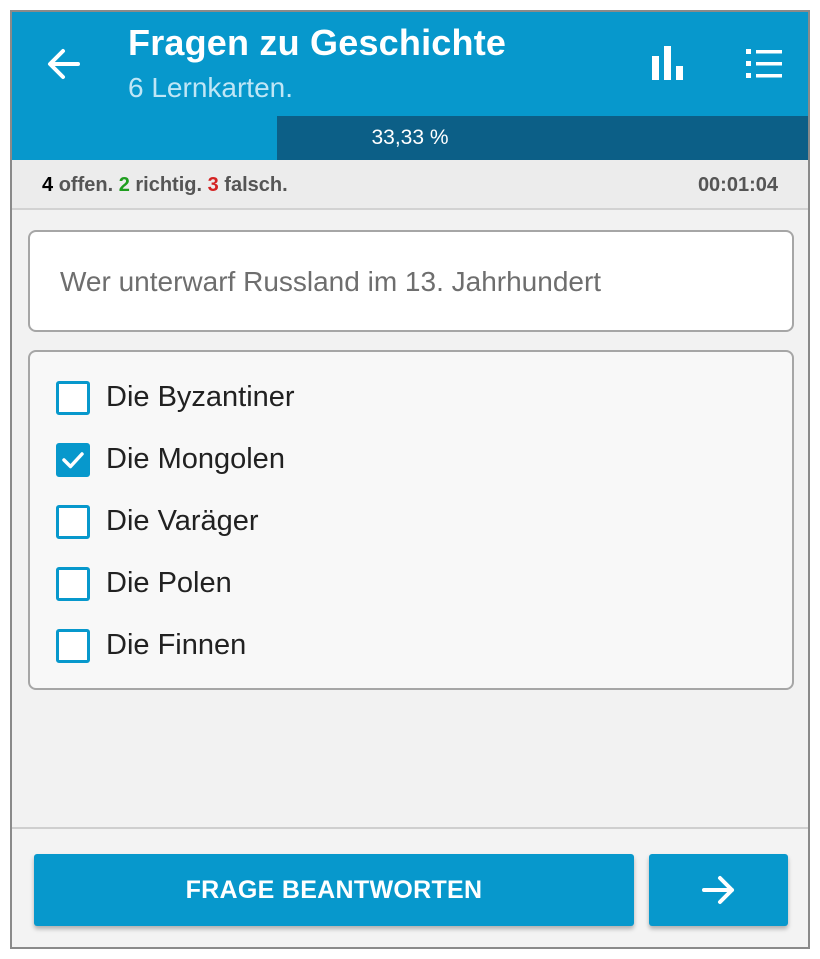 The height and width of the screenshot is (959, 820). Describe the element at coordinates (406, 398) in the screenshot. I see `answer-option: Die Byzantiner` at that location.